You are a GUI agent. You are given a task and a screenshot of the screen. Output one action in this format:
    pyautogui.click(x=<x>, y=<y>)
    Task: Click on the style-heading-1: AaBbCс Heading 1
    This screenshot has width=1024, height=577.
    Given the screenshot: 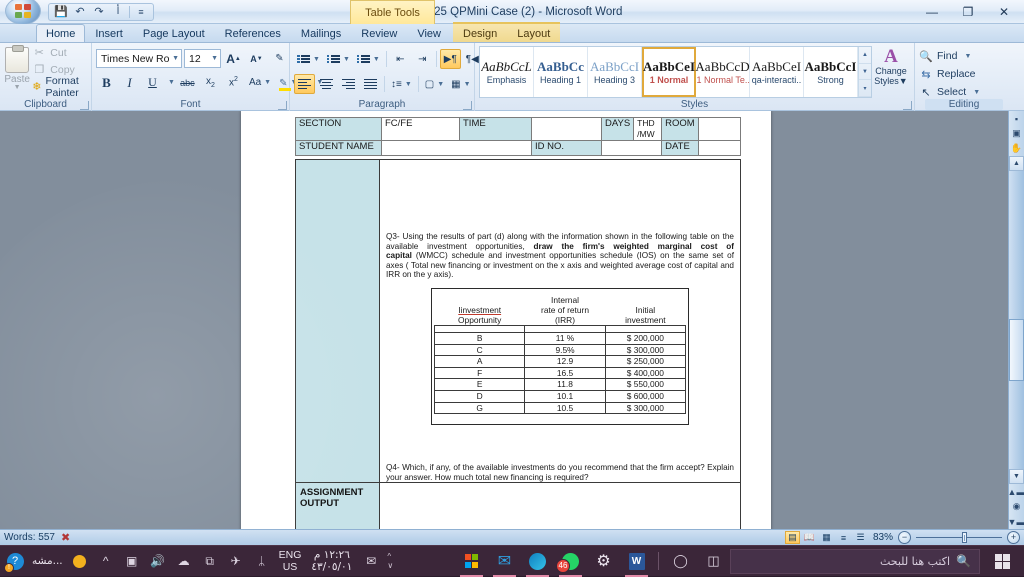 What is the action you would take?
    pyautogui.click(x=561, y=72)
    